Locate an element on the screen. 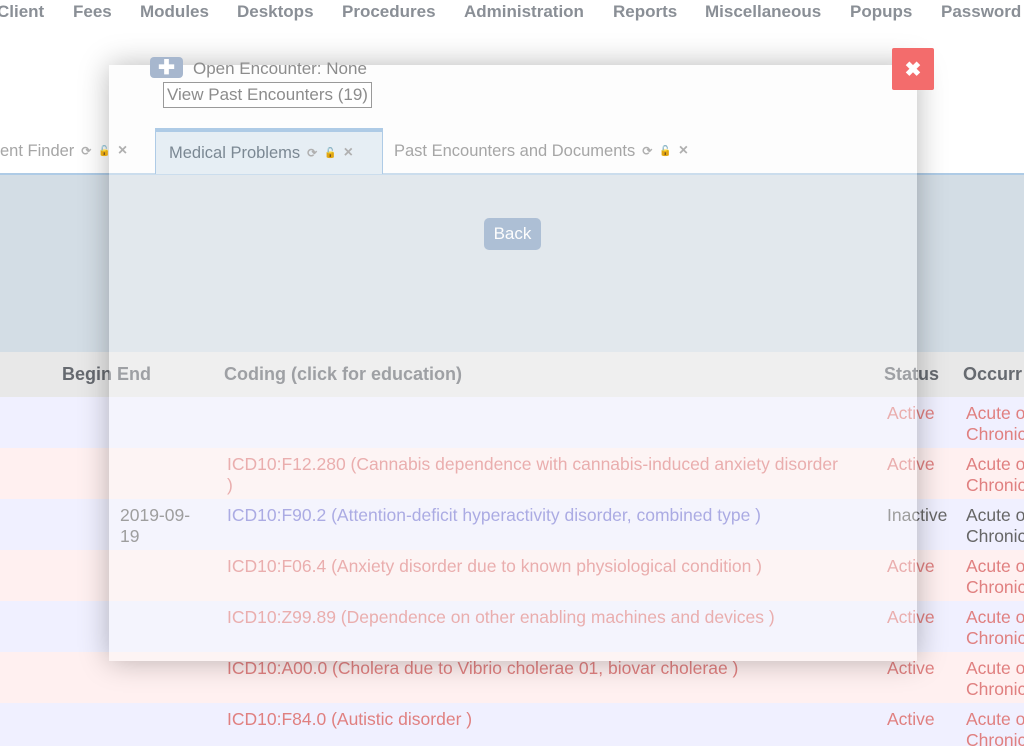 This screenshot has width=1024, height=751. tab-patient-finder: ent Finder ⟳ 🔓 × is located at coordinates (77, 151).